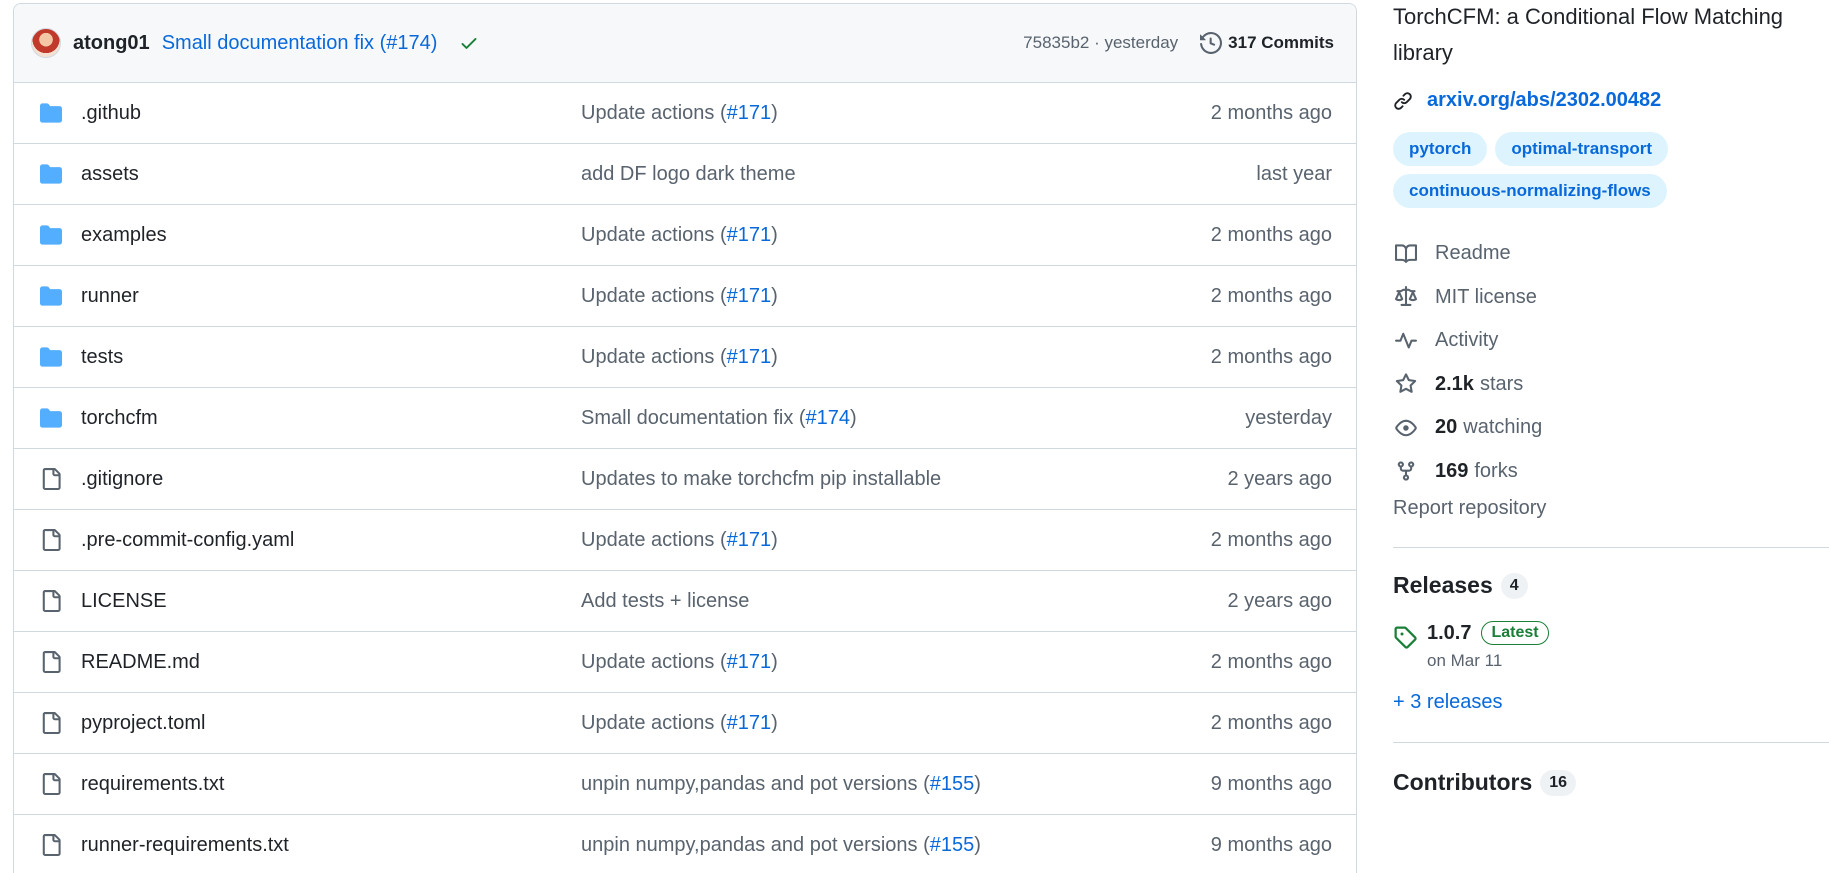 The height and width of the screenshot is (873, 1829). What do you see at coordinates (1440, 149) in the screenshot?
I see `topic-tag: pytorch` at bounding box center [1440, 149].